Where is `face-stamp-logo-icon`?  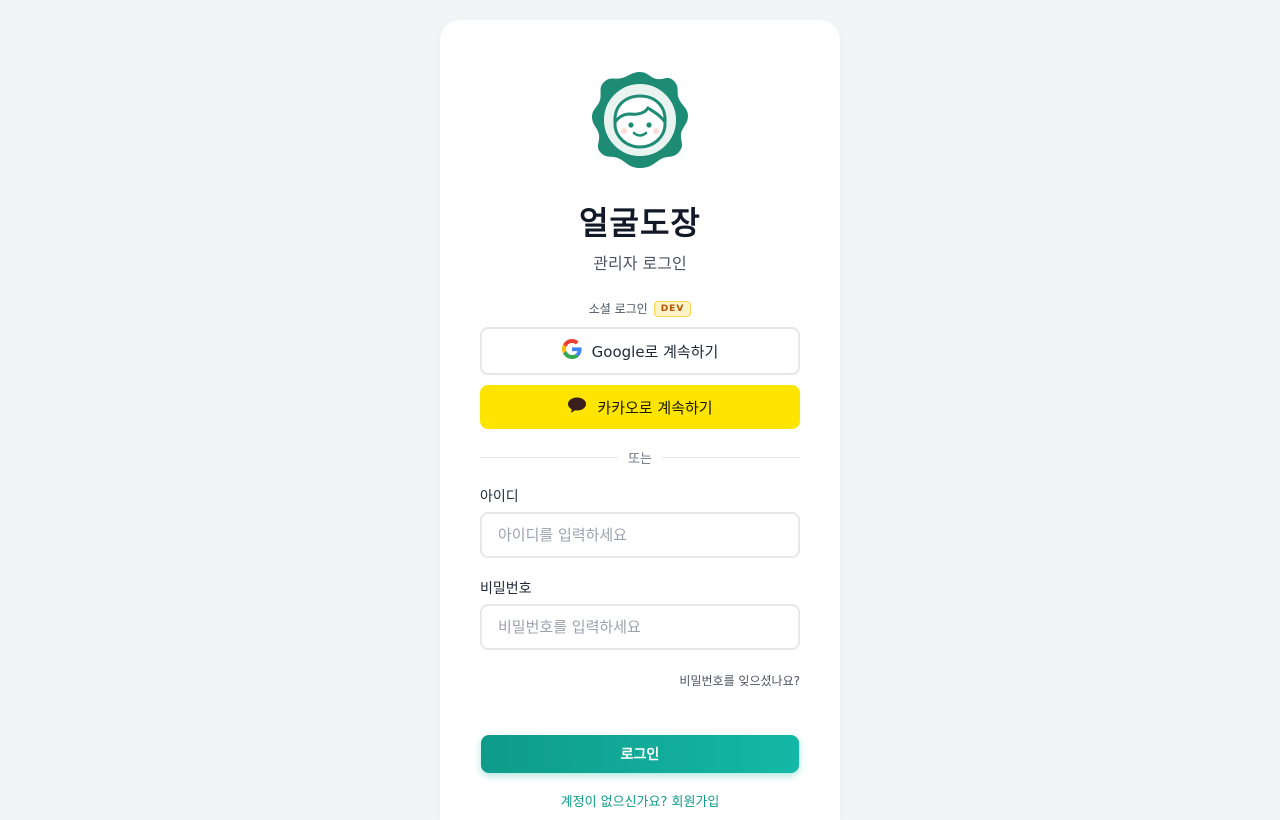 face-stamp-logo-icon is located at coordinates (640, 120).